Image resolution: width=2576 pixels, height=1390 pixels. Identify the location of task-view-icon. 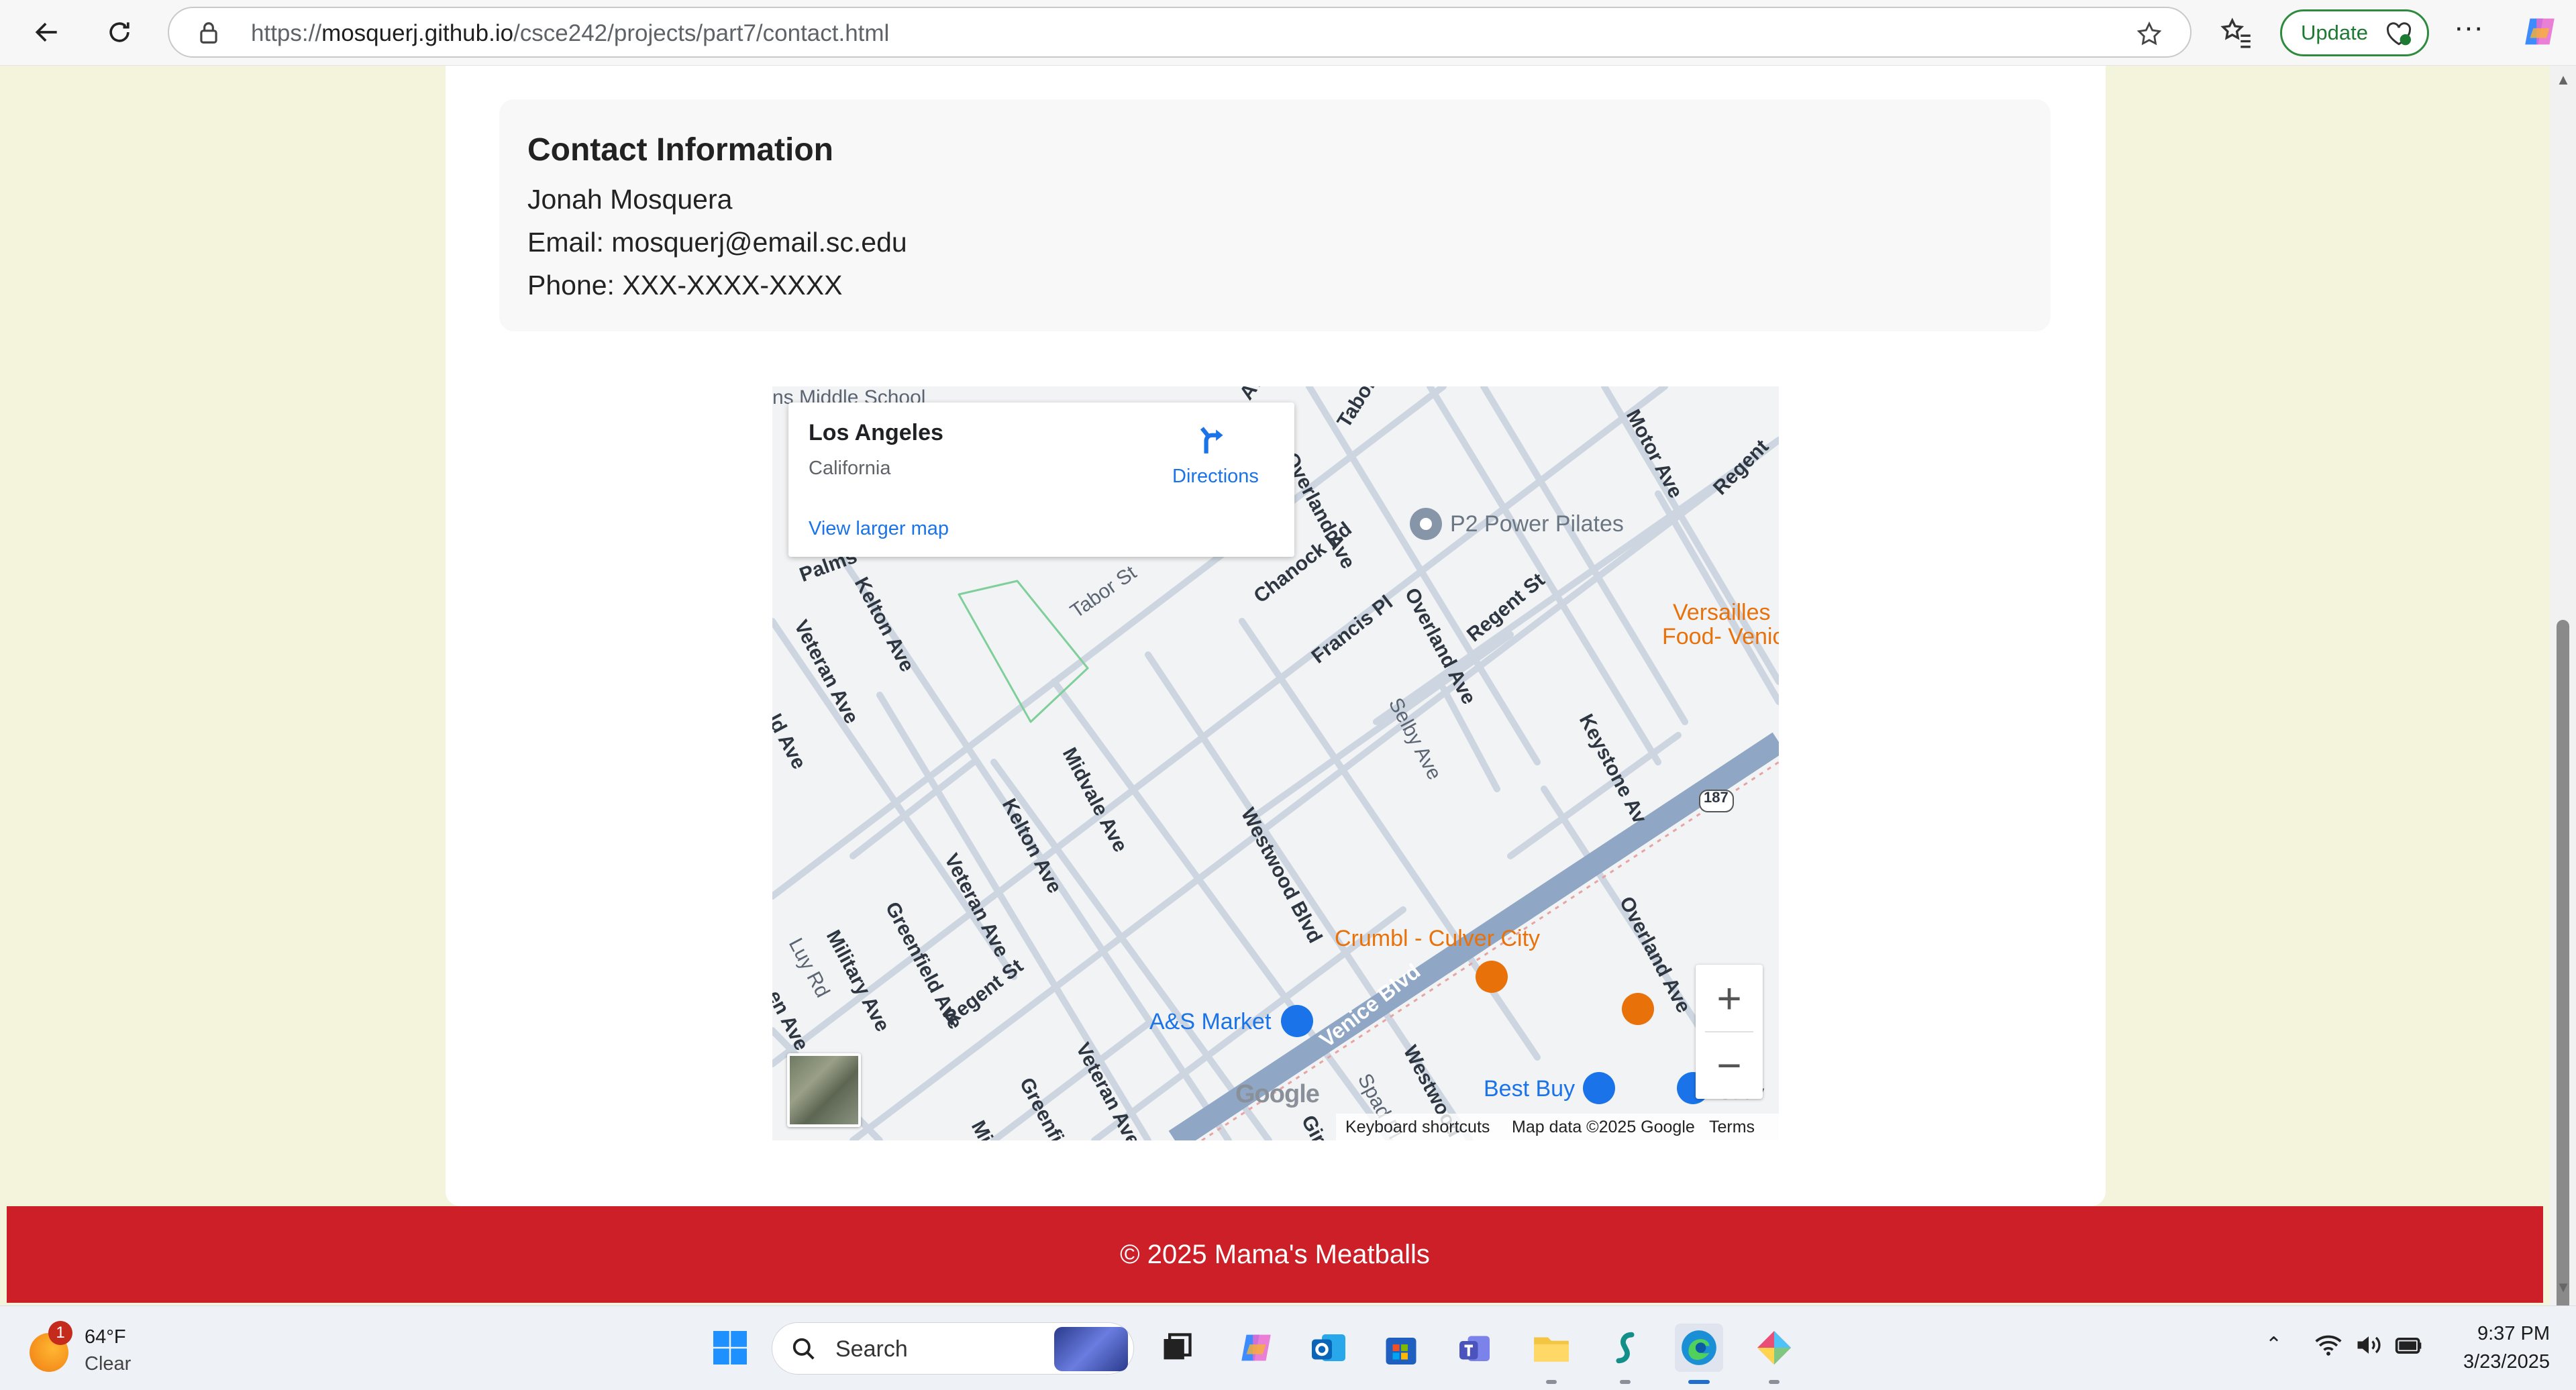
(1178, 1346).